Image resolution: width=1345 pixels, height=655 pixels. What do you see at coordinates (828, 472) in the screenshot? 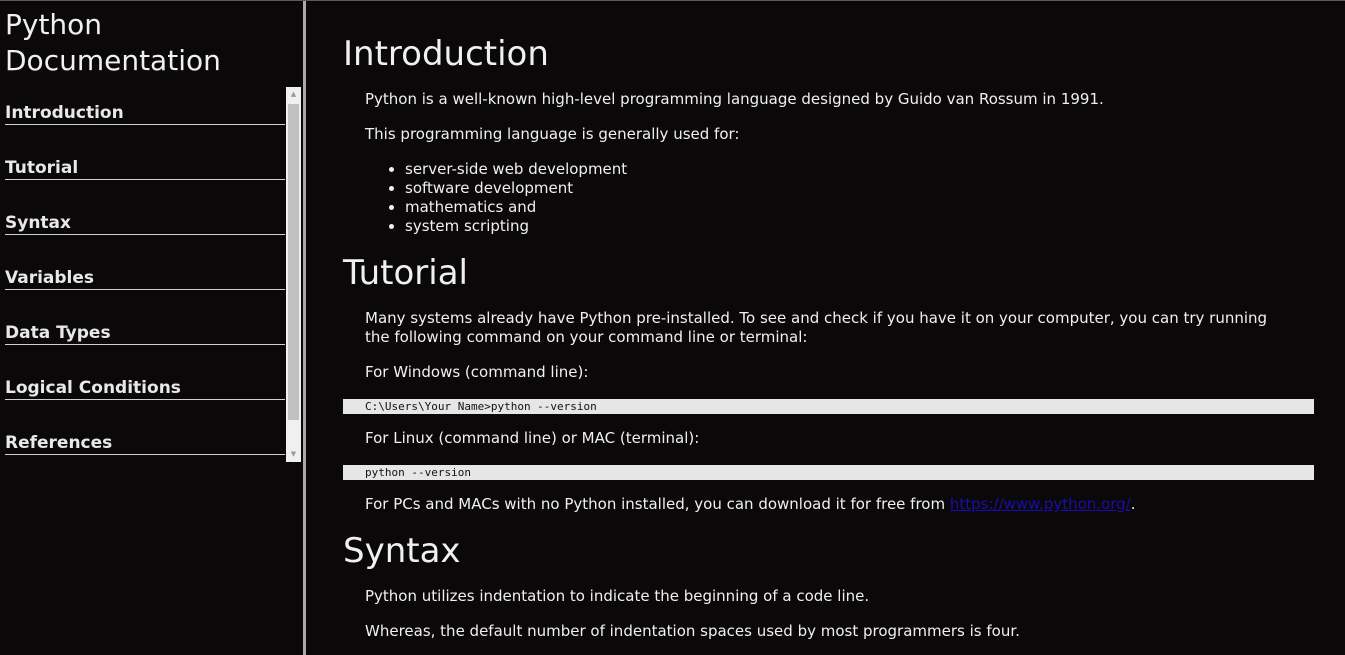
I see `code-block-unix: python --version` at bounding box center [828, 472].